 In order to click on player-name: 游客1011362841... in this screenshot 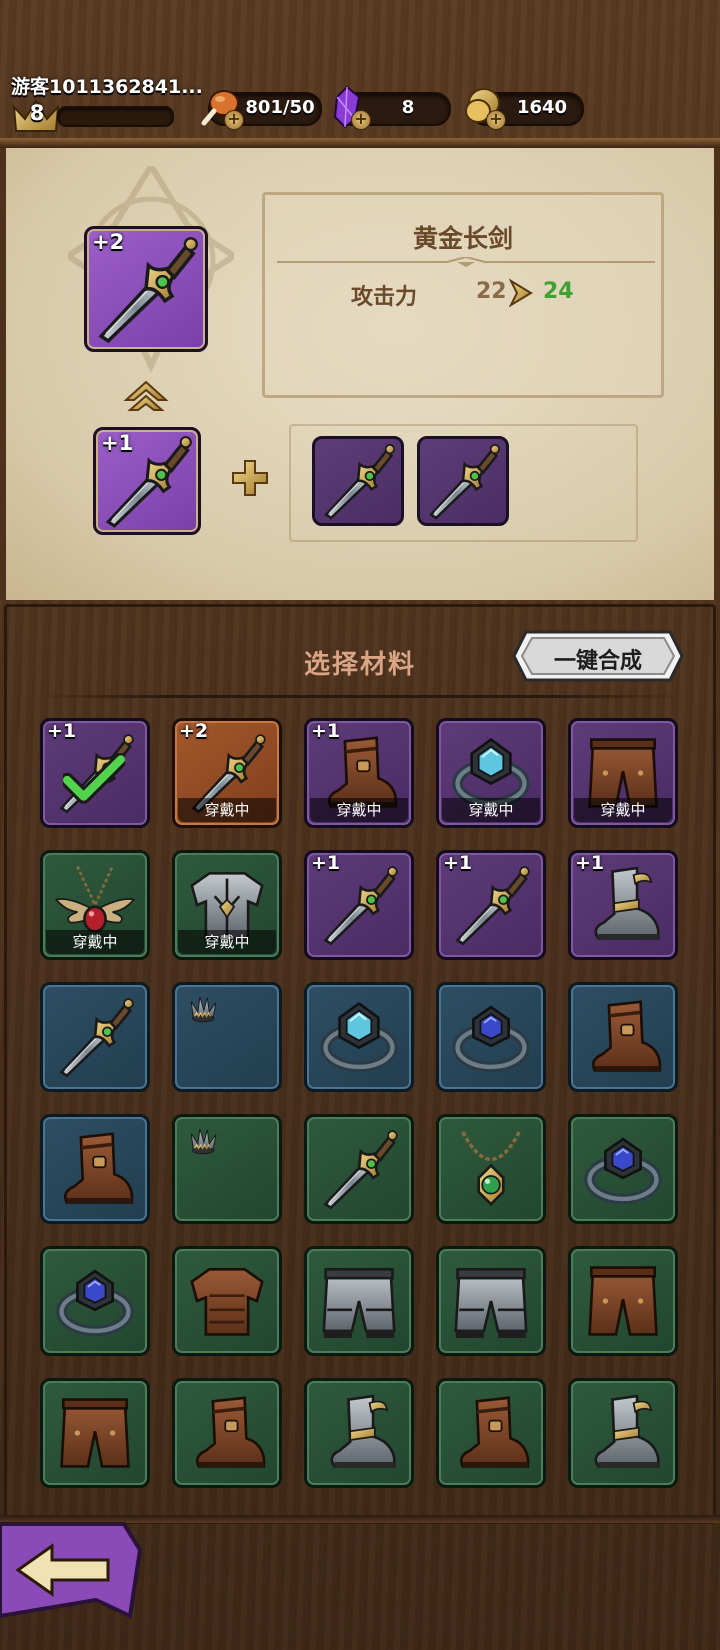, I will do `click(107, 87)`.